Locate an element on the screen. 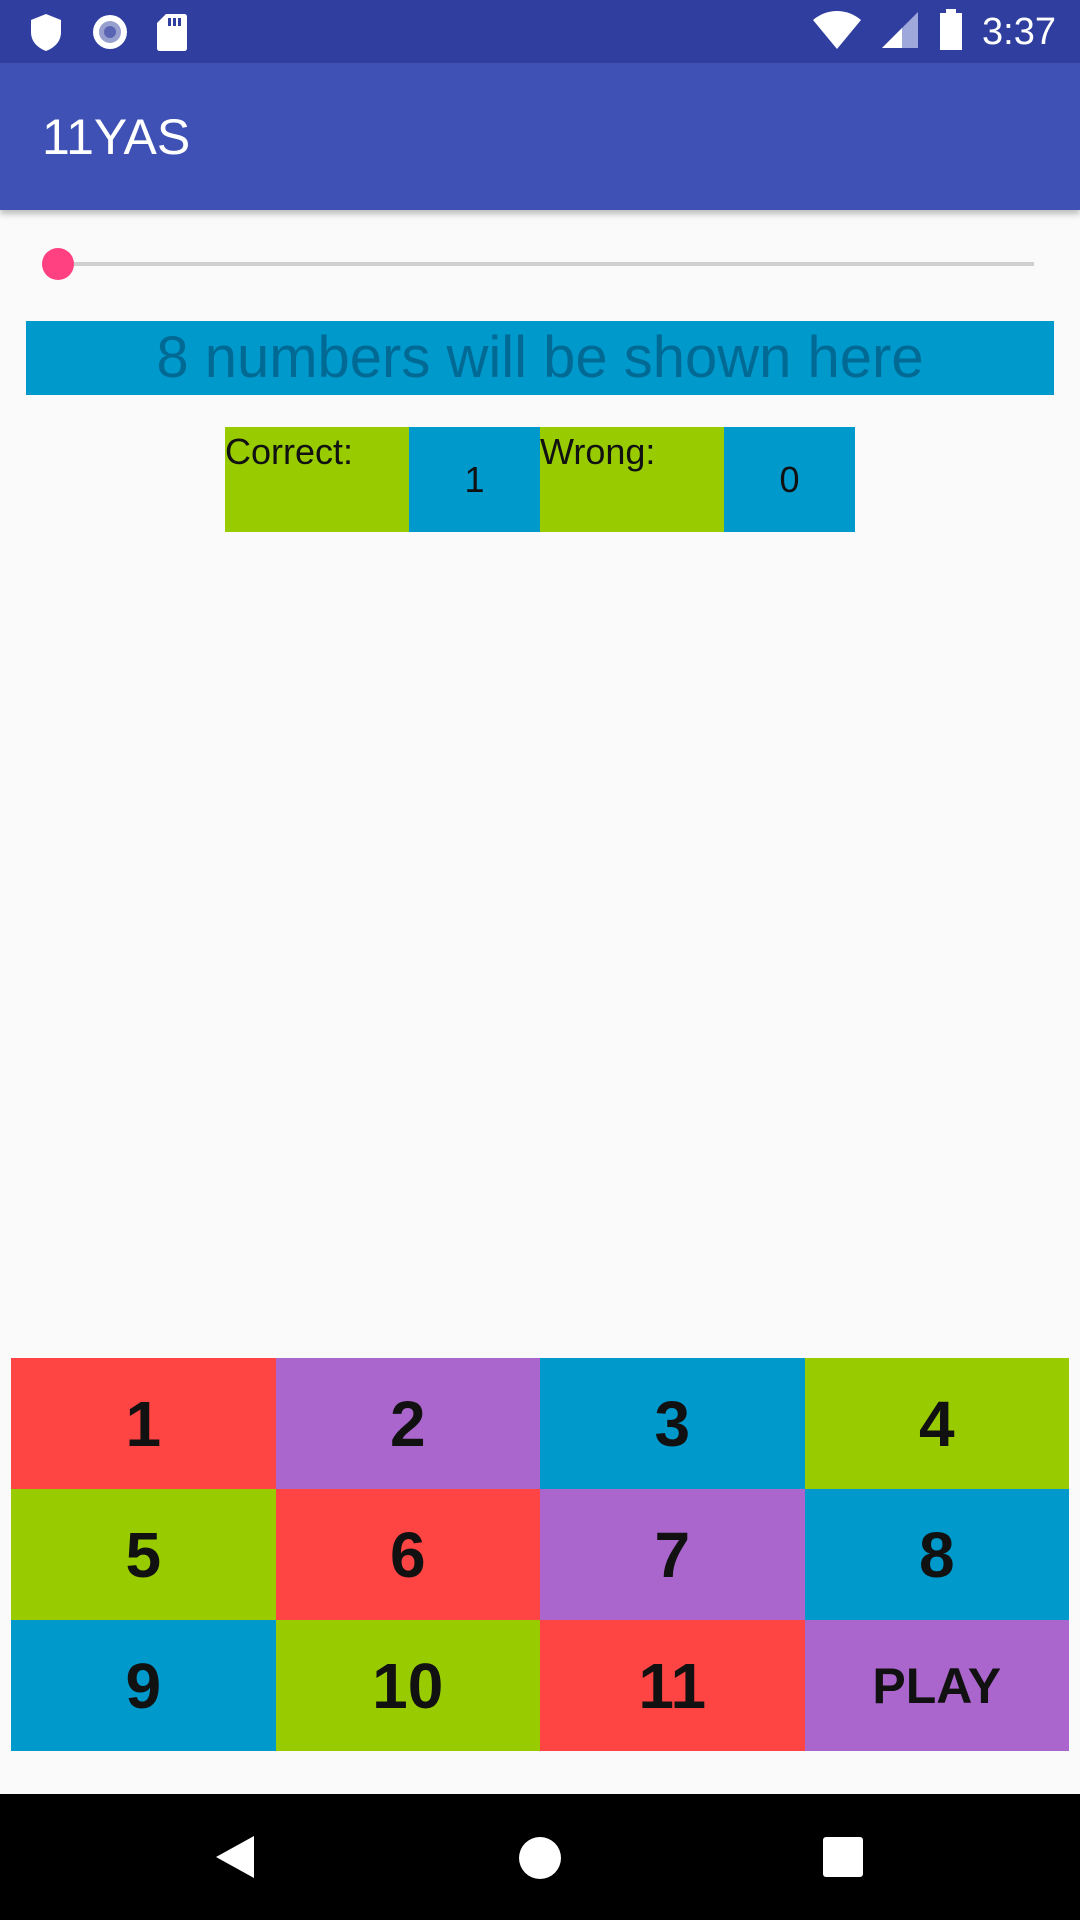 This screenshot has height=1920, width=1080. wrong-label-cell: Wrong: is located at coordinates (632, 479).